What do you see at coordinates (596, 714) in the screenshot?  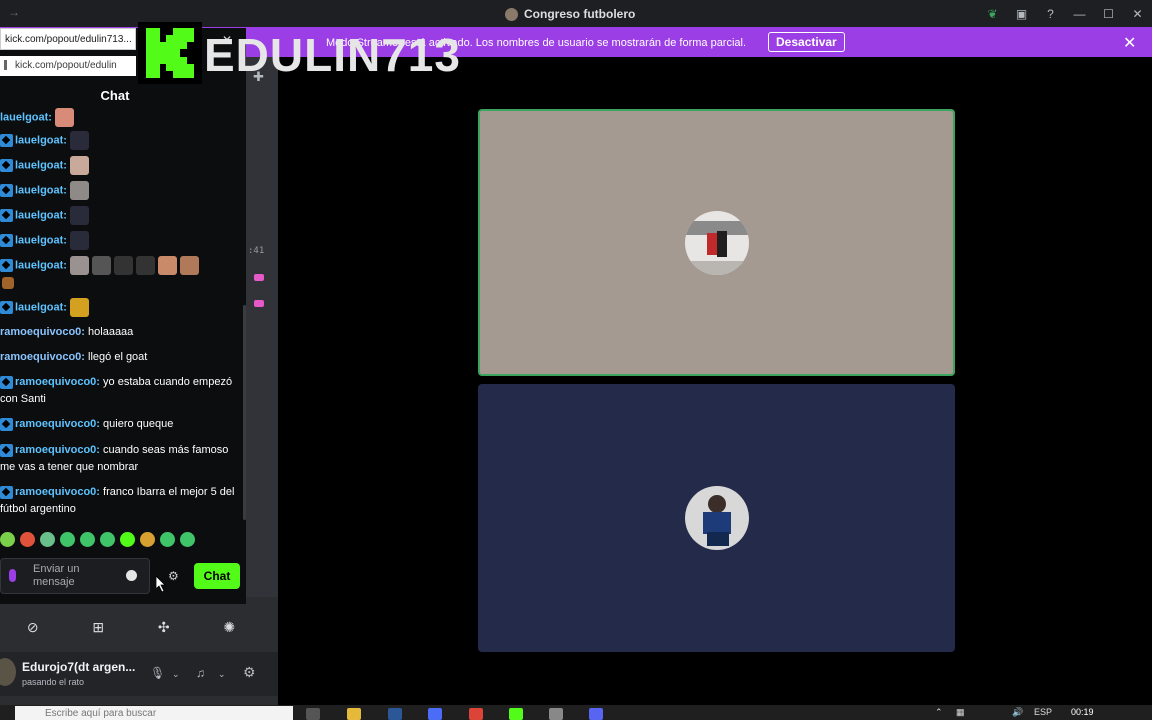 I see `discord-icon` at bounding box center [596, 714].